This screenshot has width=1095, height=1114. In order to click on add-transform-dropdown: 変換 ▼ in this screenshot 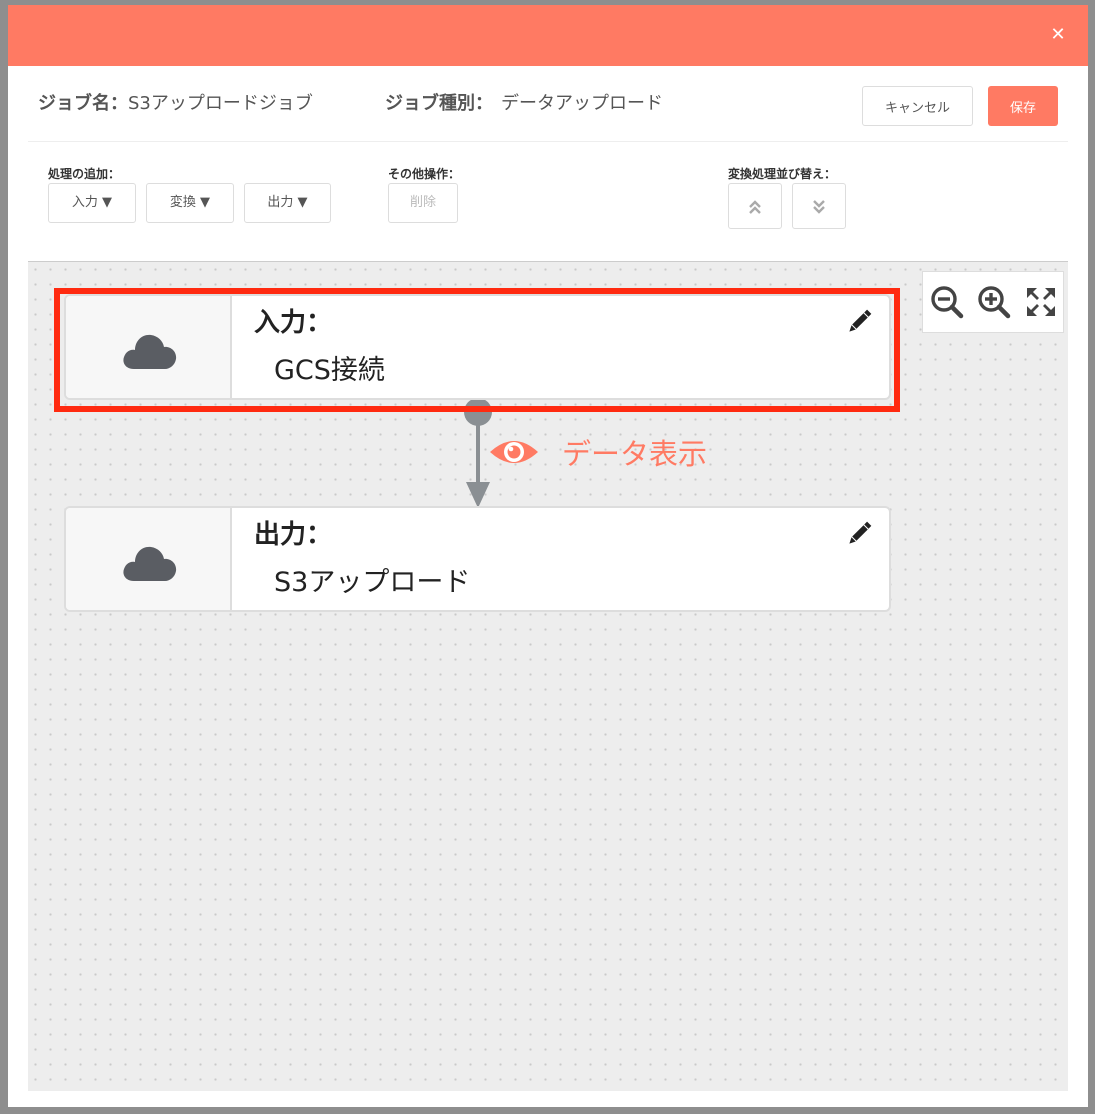, I will do `click(190, 203)`.